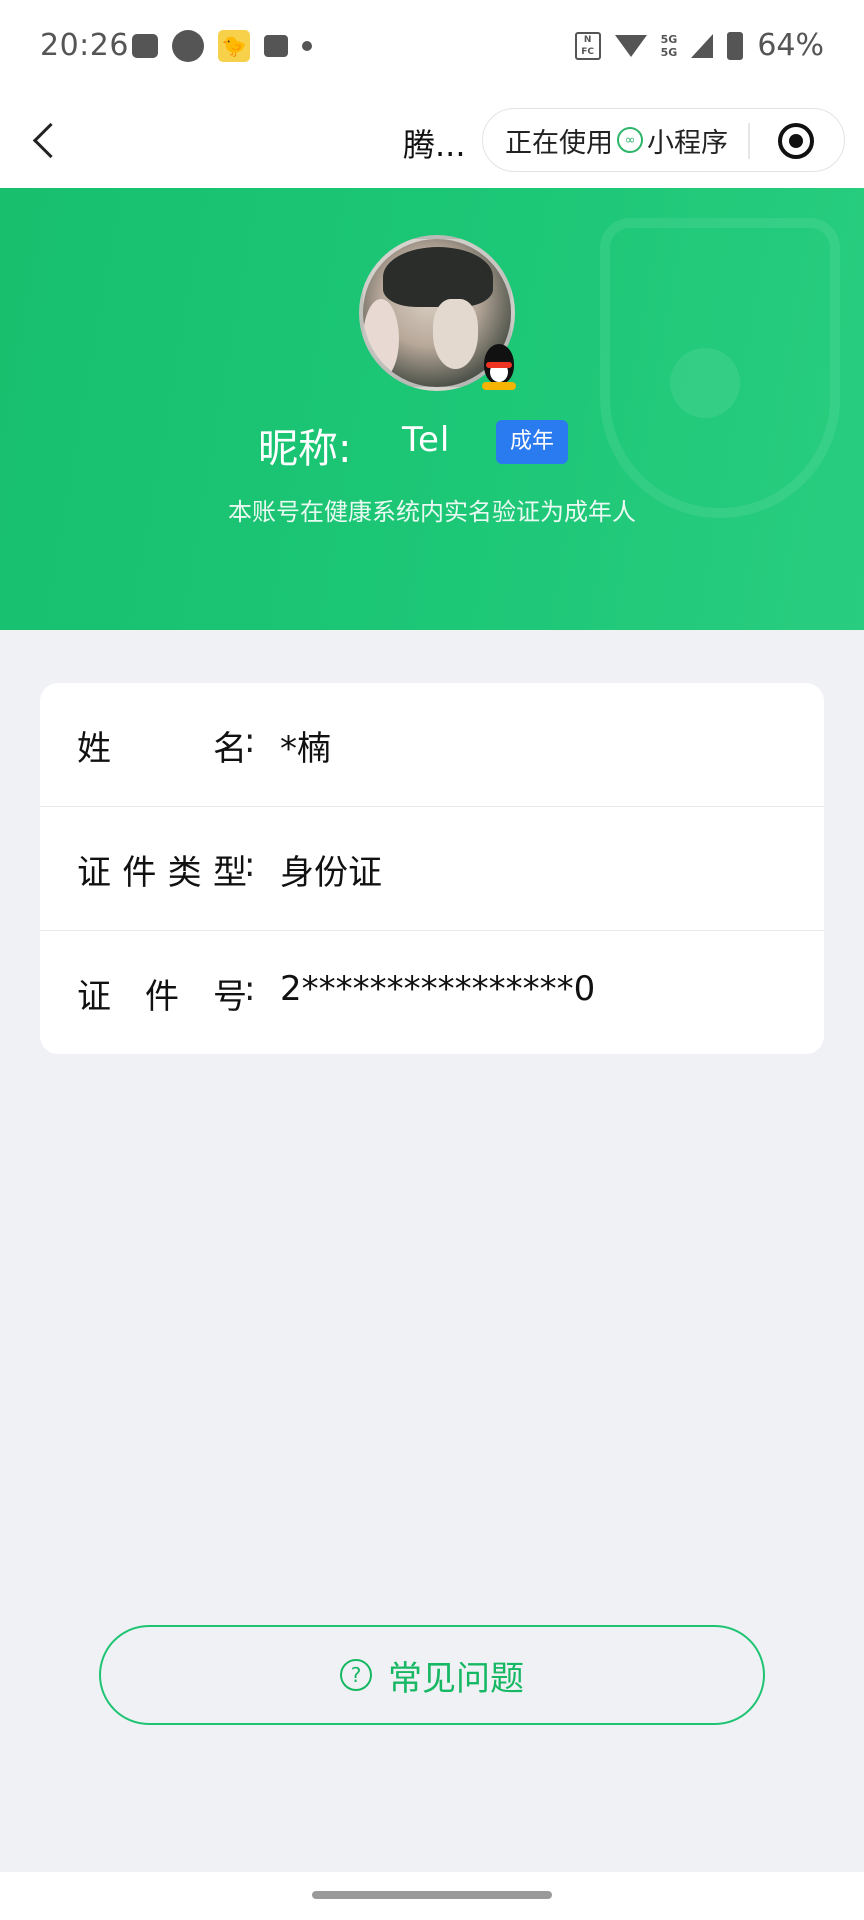  Describe the element at coordinates (702, 45) in the screenshot. I see `signal-icon` at that location.